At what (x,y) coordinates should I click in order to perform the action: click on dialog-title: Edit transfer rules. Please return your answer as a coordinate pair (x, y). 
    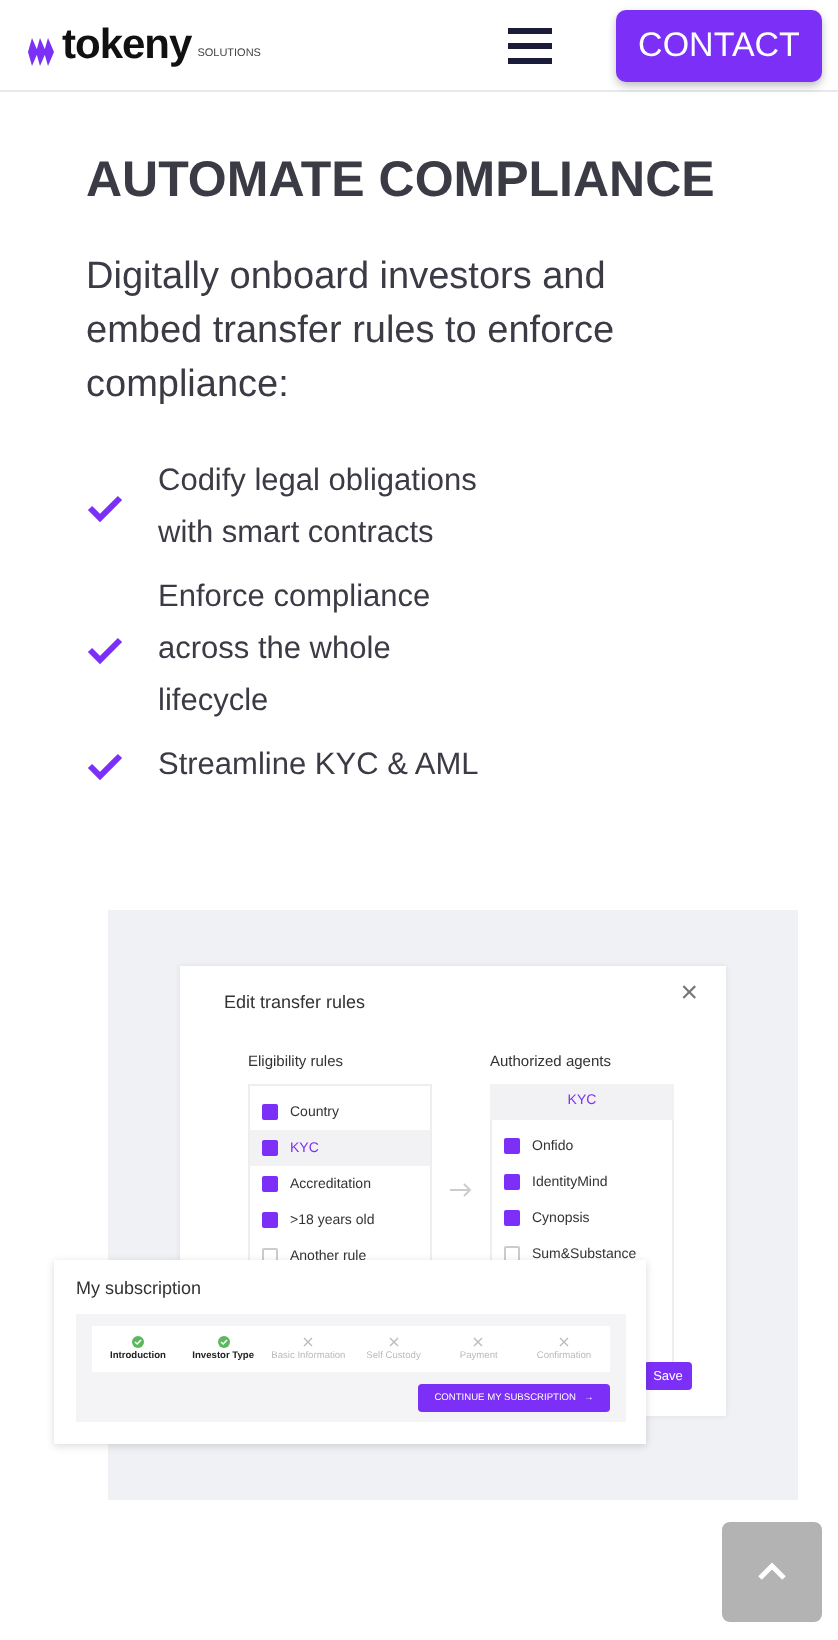
    Looking at the image, I should click on (295, 1002).